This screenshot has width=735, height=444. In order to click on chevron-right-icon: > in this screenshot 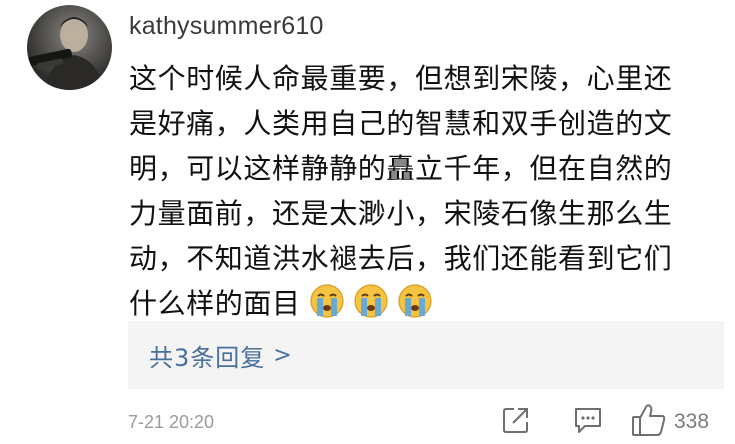, I will do `click(283, 355)`.